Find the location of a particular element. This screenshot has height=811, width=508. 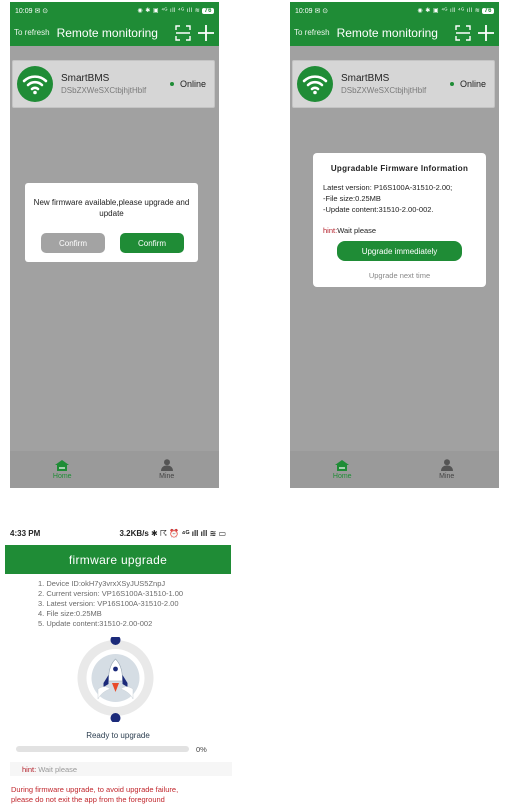

upgrade-later-link: Upgrade next time is located at coordinates (399, 275).